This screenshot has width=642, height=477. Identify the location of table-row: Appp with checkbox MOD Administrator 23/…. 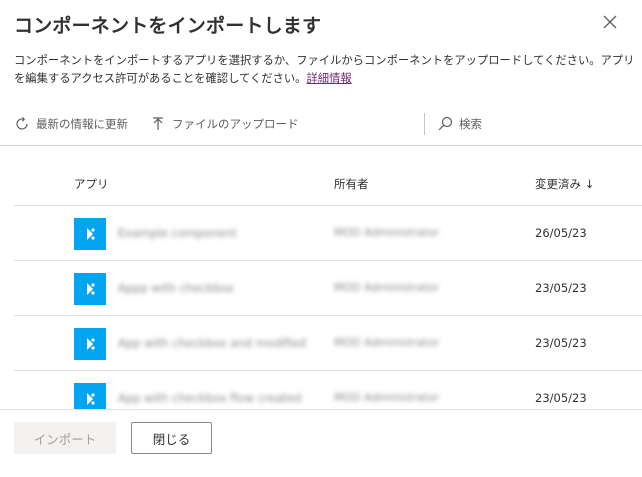
(328, 288).